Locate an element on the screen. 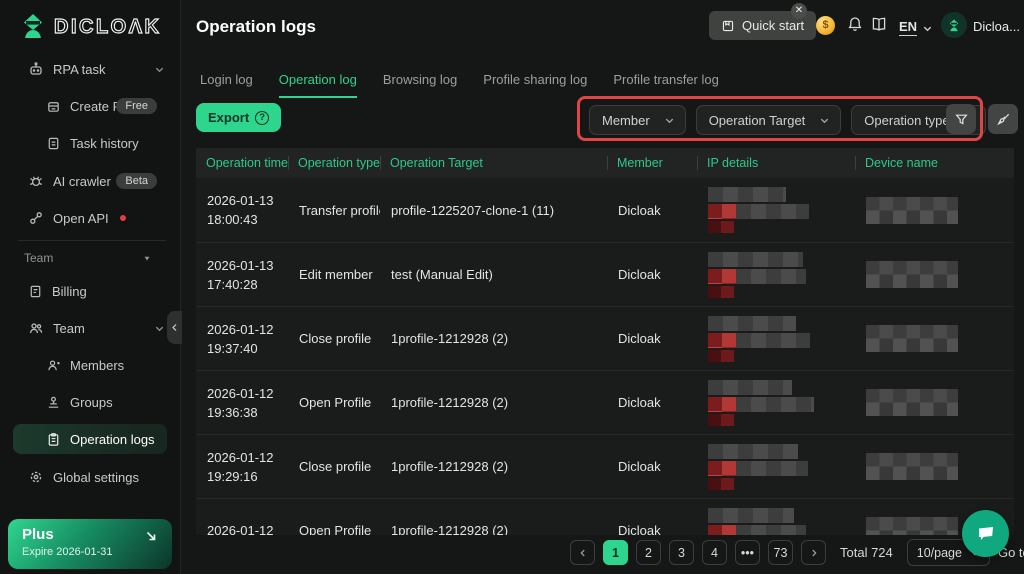 The height and width of the screenshot is (574, 1024). tab-browsing-log: Browsing log is located at coordinates (420, 85).